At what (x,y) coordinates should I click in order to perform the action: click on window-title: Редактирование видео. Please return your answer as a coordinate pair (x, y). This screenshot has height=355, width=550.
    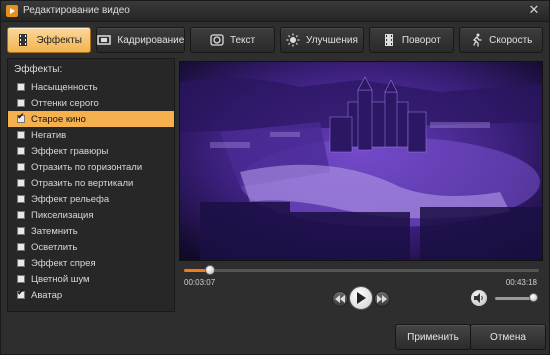
    Looking at the image, I should click on (76, 10).